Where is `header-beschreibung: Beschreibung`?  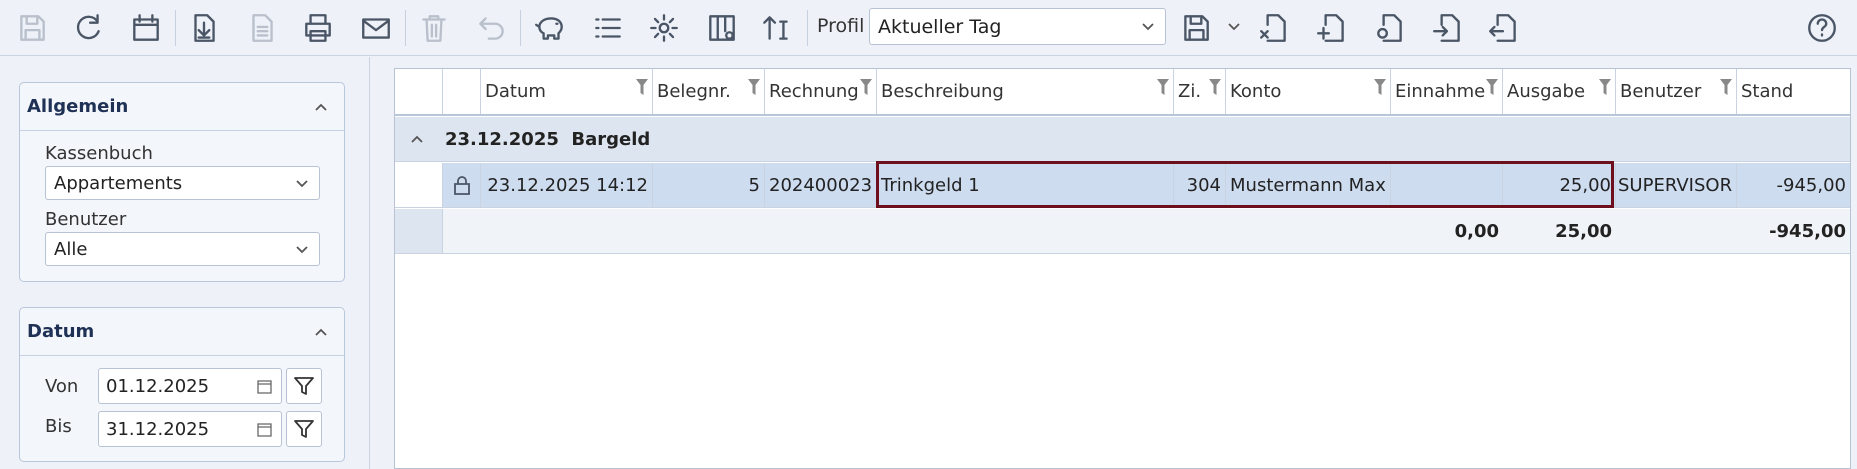 header-beschreibung: Beschreibung is located at coordinates (1025, 91).